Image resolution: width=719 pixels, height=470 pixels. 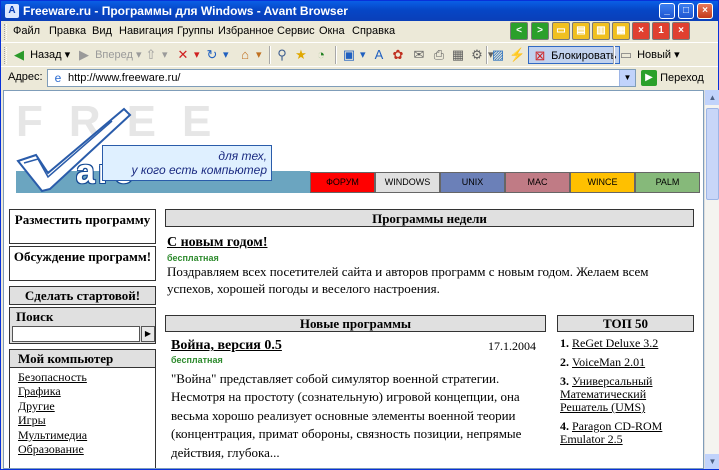 What do you see at coordinates (151, 55) in the screenshot?
I see `up-folder-icon: ⇧` at bounding box center [151, 55].